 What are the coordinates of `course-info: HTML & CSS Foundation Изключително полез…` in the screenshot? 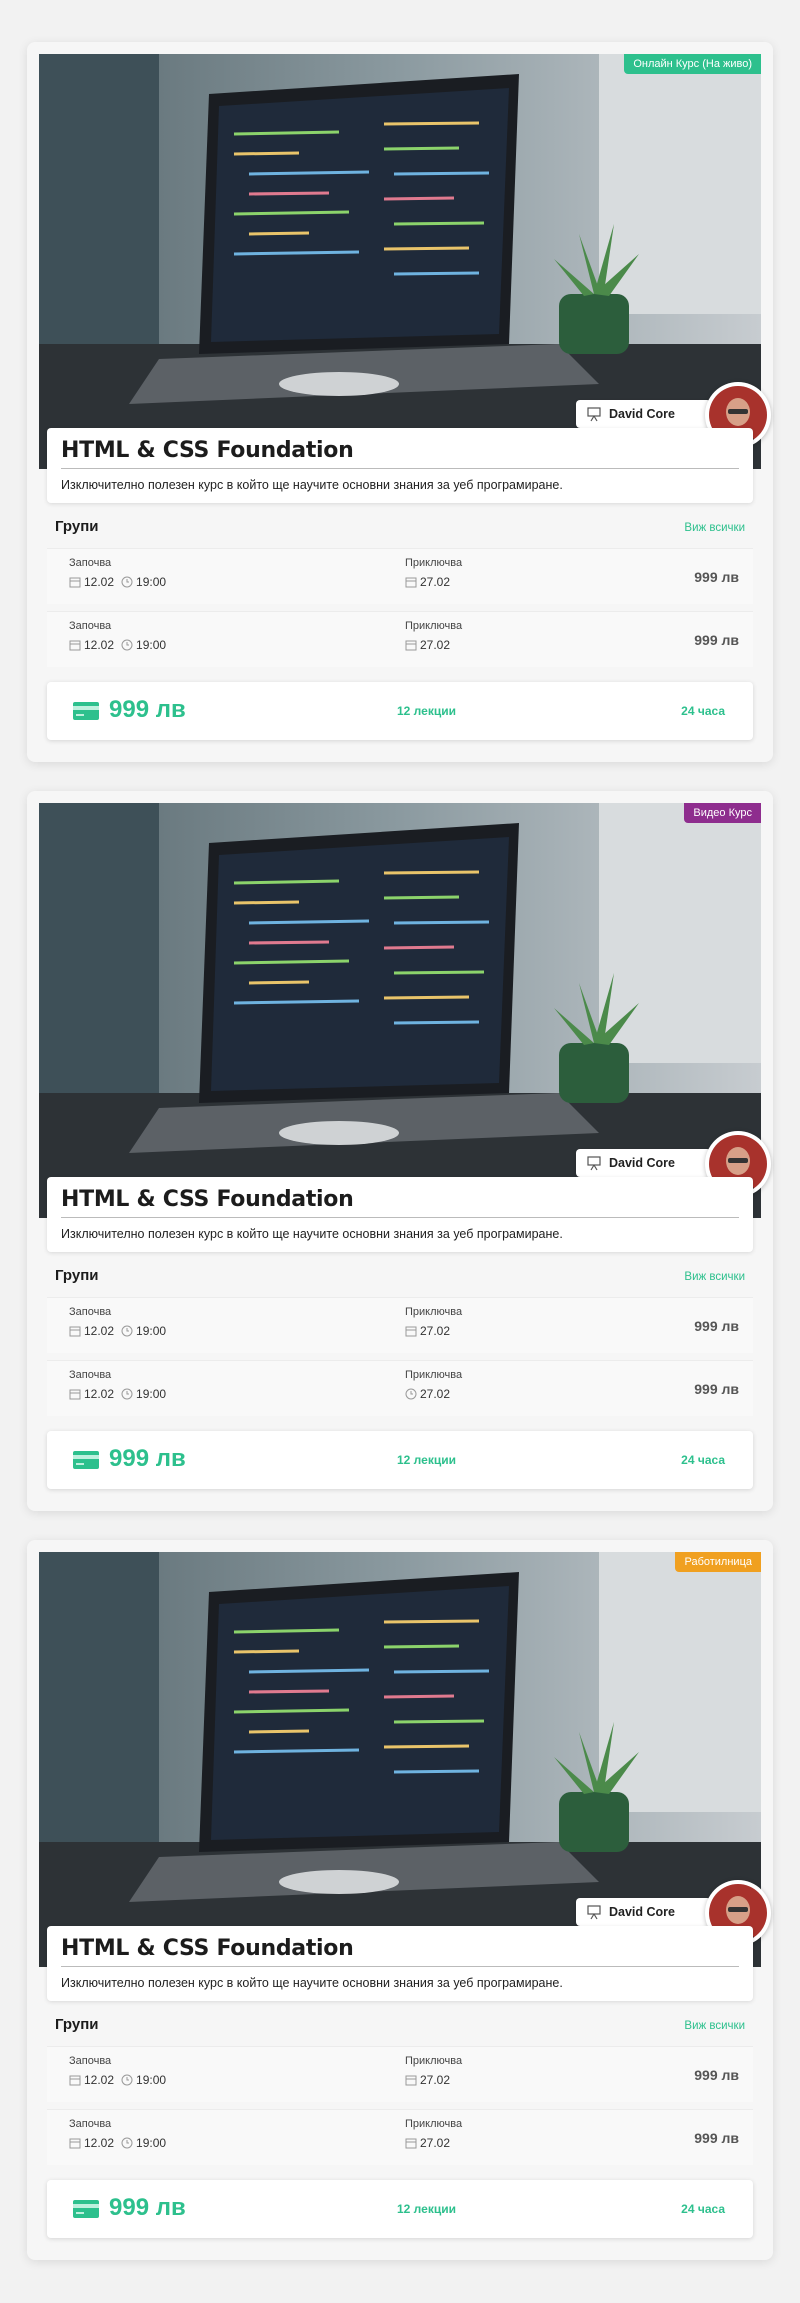 It's located at (400, 1963).